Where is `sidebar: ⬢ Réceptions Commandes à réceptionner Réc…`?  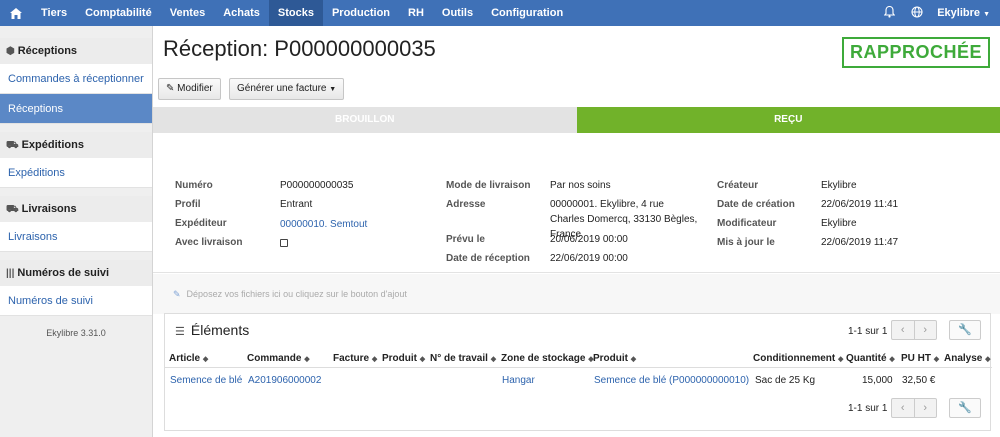 sidebar: ⬢ Réceptions Commandes à réceptionner Réc… is located at coordinates (76, 231).